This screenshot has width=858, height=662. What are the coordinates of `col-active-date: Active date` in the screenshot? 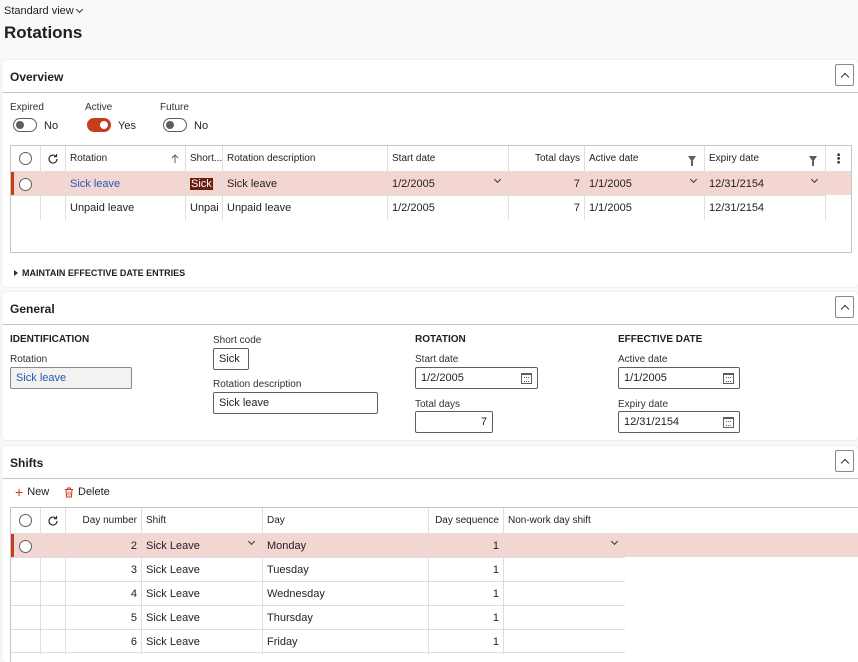 It's located at (645, 158).